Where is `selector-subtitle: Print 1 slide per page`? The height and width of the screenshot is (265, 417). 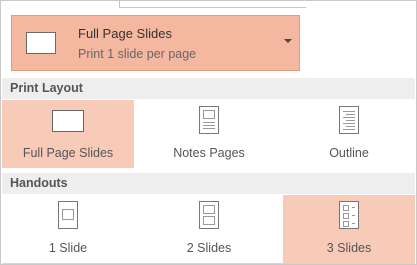
selector-subtitle: Print 1 slide per page is located at coordinates (137, 54).